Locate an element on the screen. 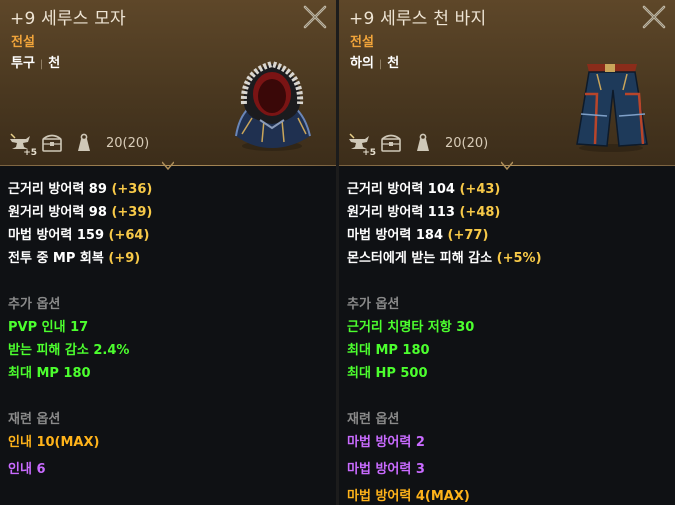 This screenshot has width=675, height=505. item-type: 투구 | 천 is located at coordinates (35, 61).